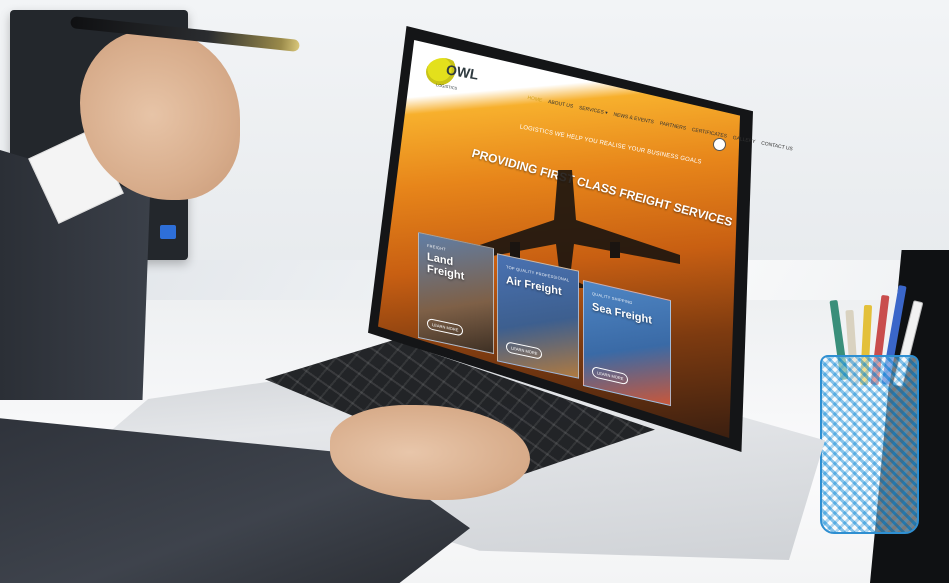 This screenshot has width=949, height=583. What do you see at coordinates (446, 266) in the screenshot?
I see `card-title: Land Freight` at bounding box center [446, 266].